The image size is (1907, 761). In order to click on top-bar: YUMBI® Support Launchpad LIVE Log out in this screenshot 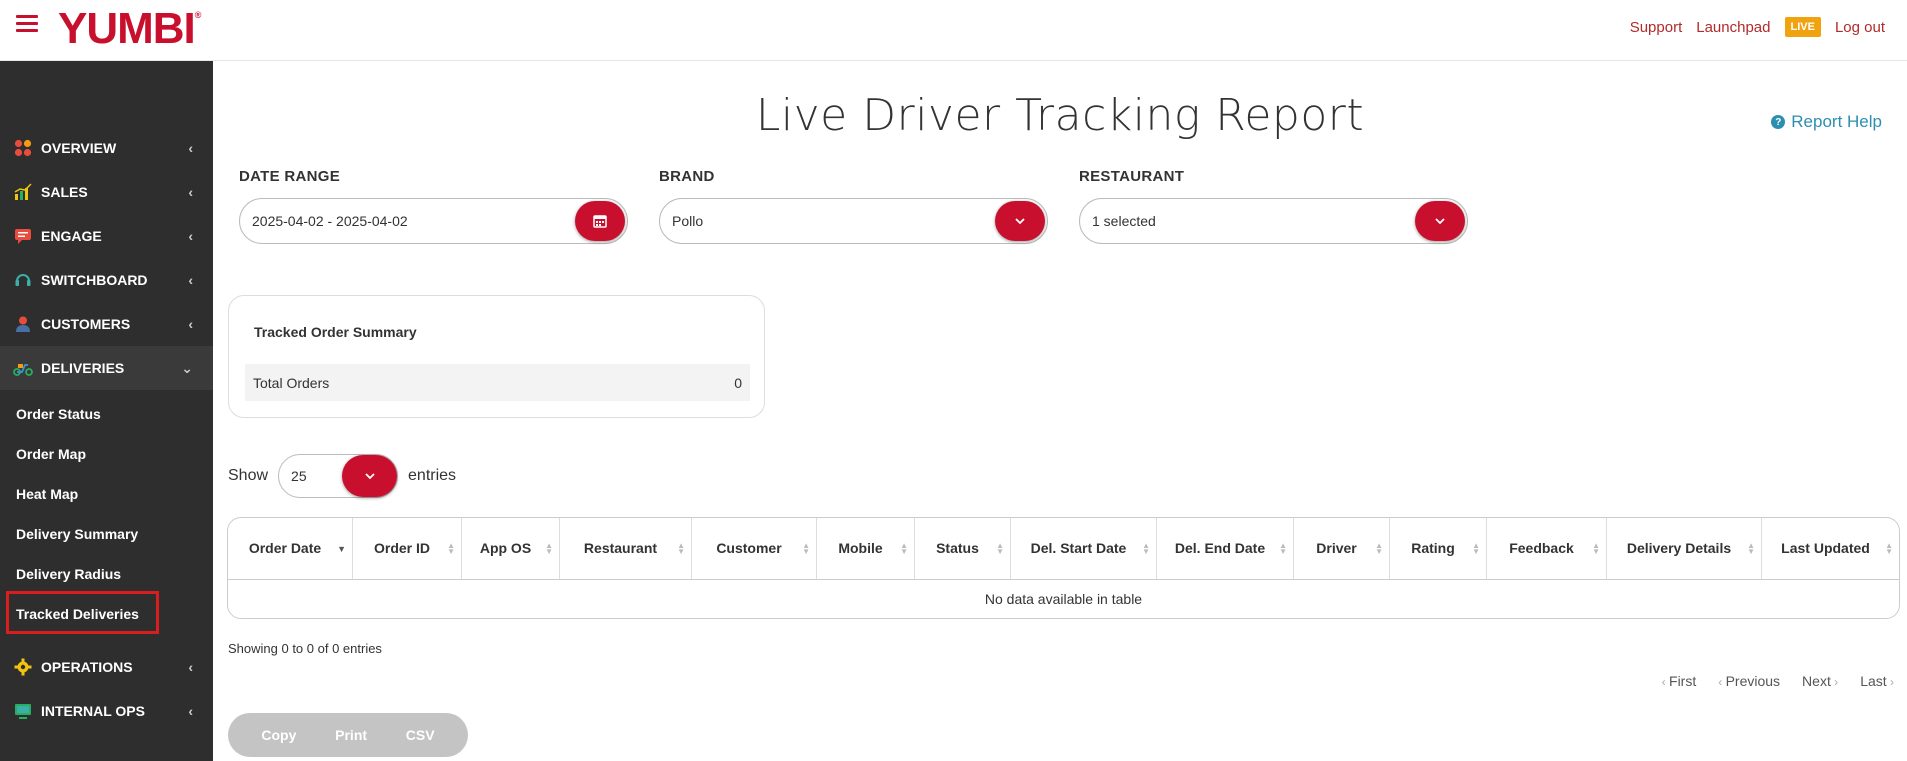, I will do `click(953, 30)`.